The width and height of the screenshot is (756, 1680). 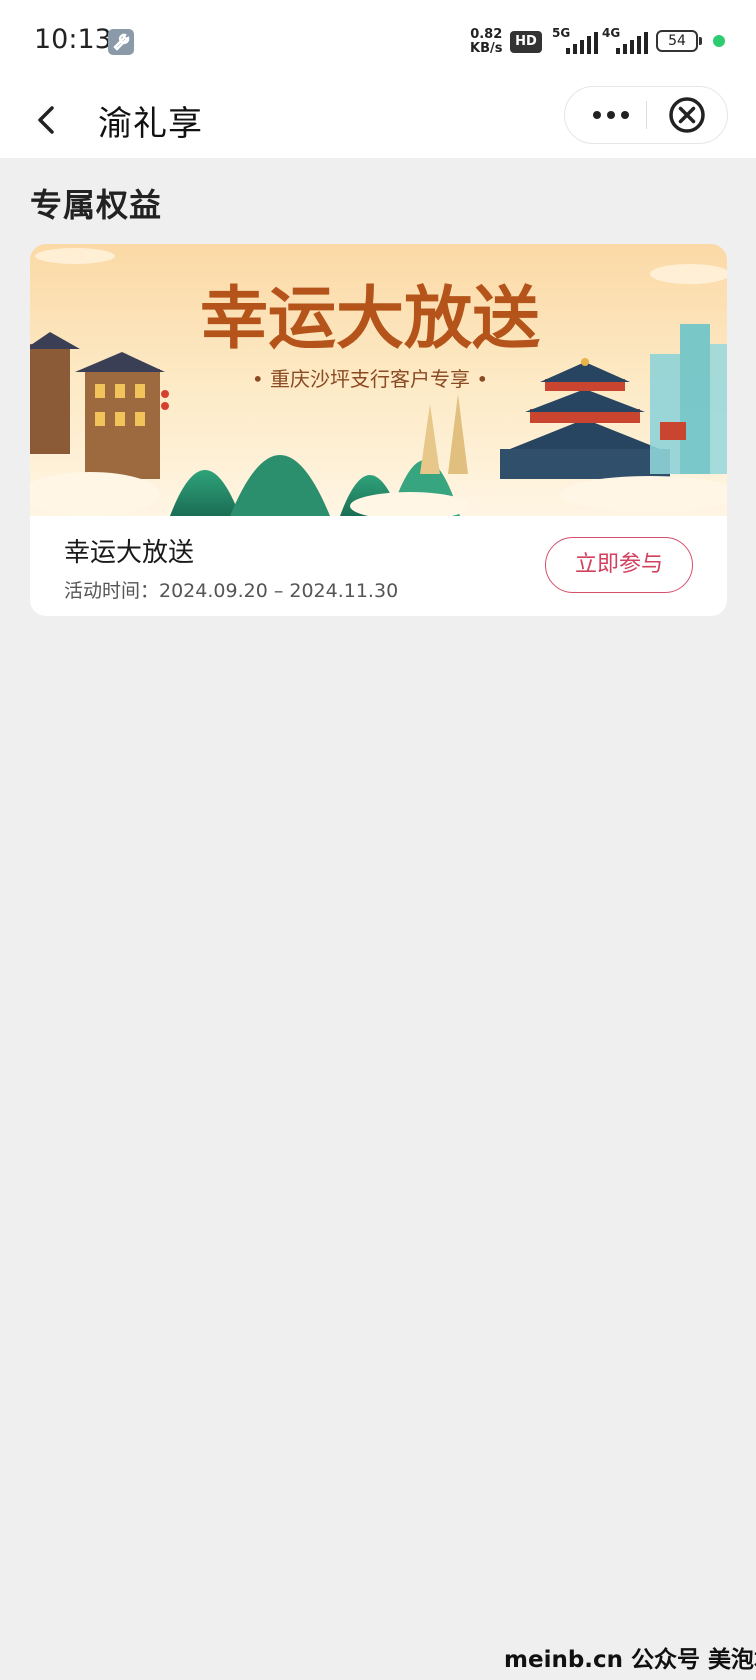 I want to click on chevron-left-icon, so click(x=46, y=120).